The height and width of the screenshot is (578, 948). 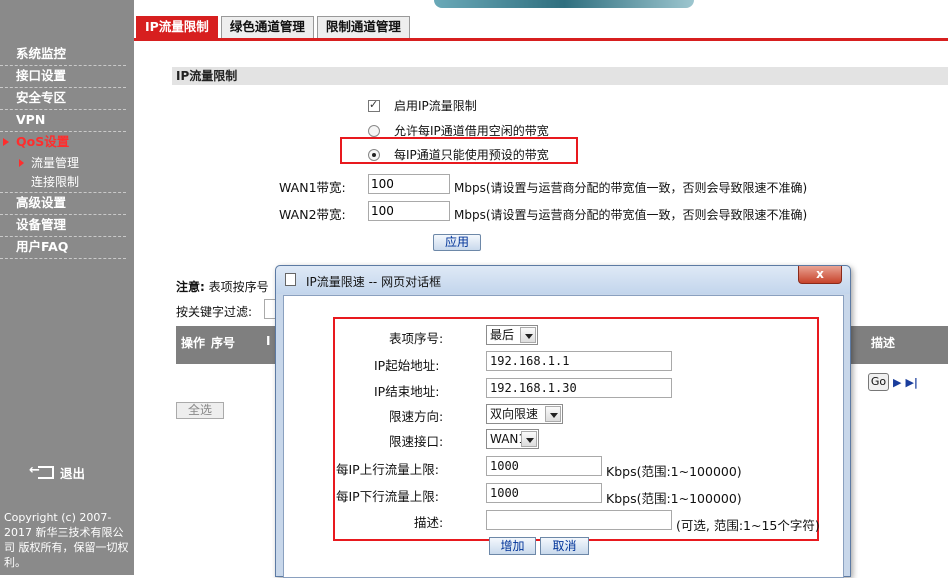 What do you see at coordinates (883, 343) in the screenshot?
I see `header-description: 描述` at bounding box center [883, 343].